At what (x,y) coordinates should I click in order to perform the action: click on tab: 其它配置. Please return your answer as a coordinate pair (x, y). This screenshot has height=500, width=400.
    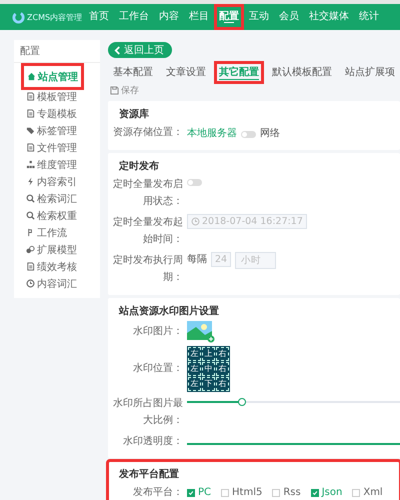
    Looking at the image, I should click on (239, 72).